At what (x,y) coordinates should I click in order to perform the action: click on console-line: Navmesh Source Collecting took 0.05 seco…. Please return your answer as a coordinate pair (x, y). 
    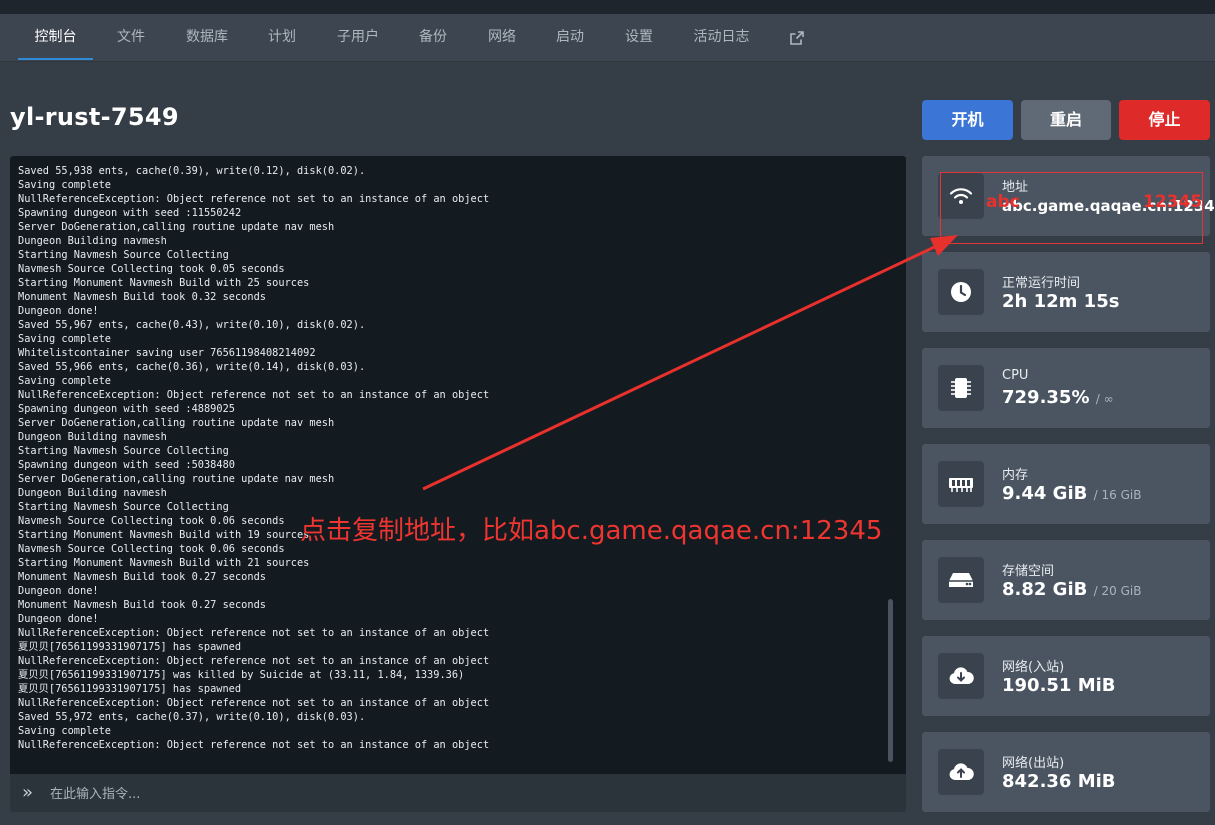
    Looking at the image, I should click on (151, 269).